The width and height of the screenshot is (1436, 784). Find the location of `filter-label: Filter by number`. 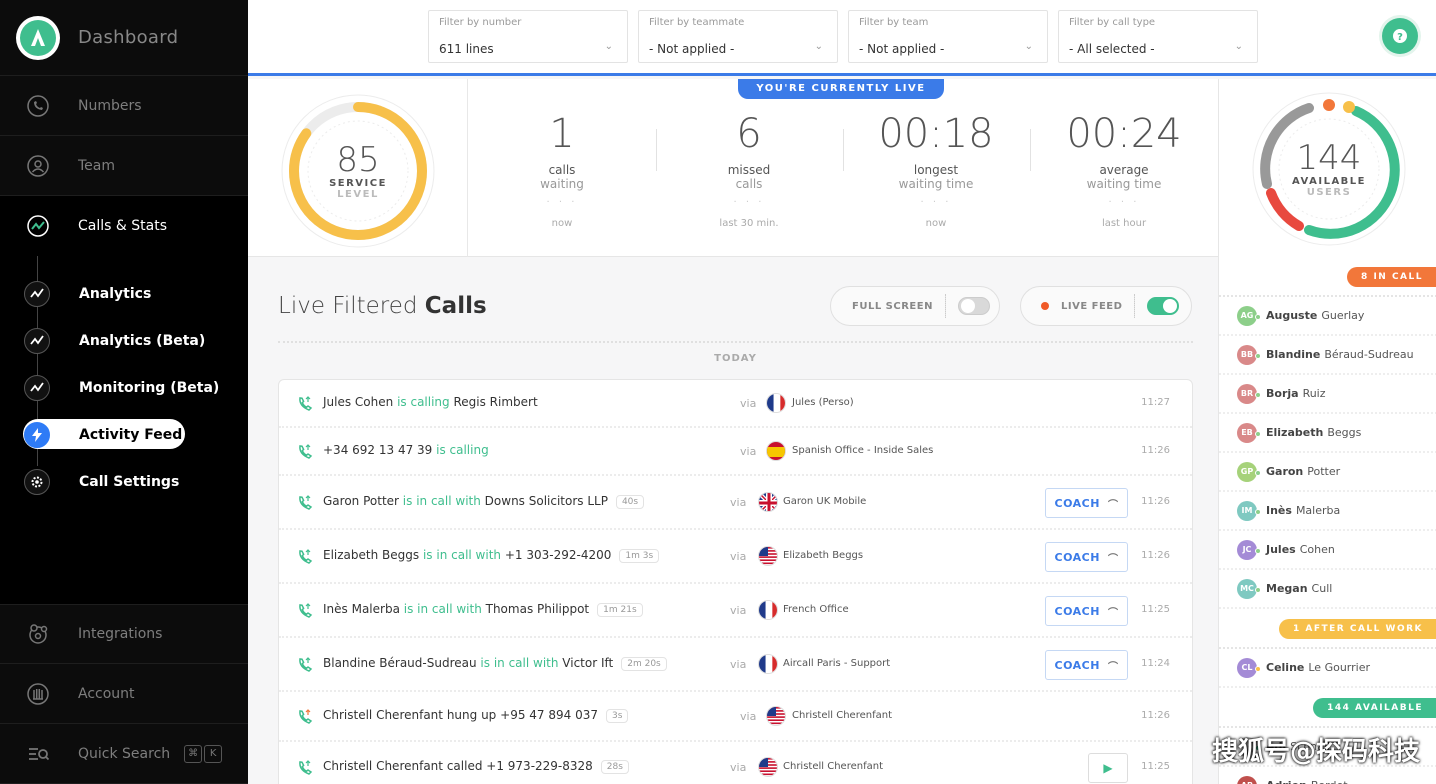

filter-label: Filter by number is located at coordinates (480, 22).